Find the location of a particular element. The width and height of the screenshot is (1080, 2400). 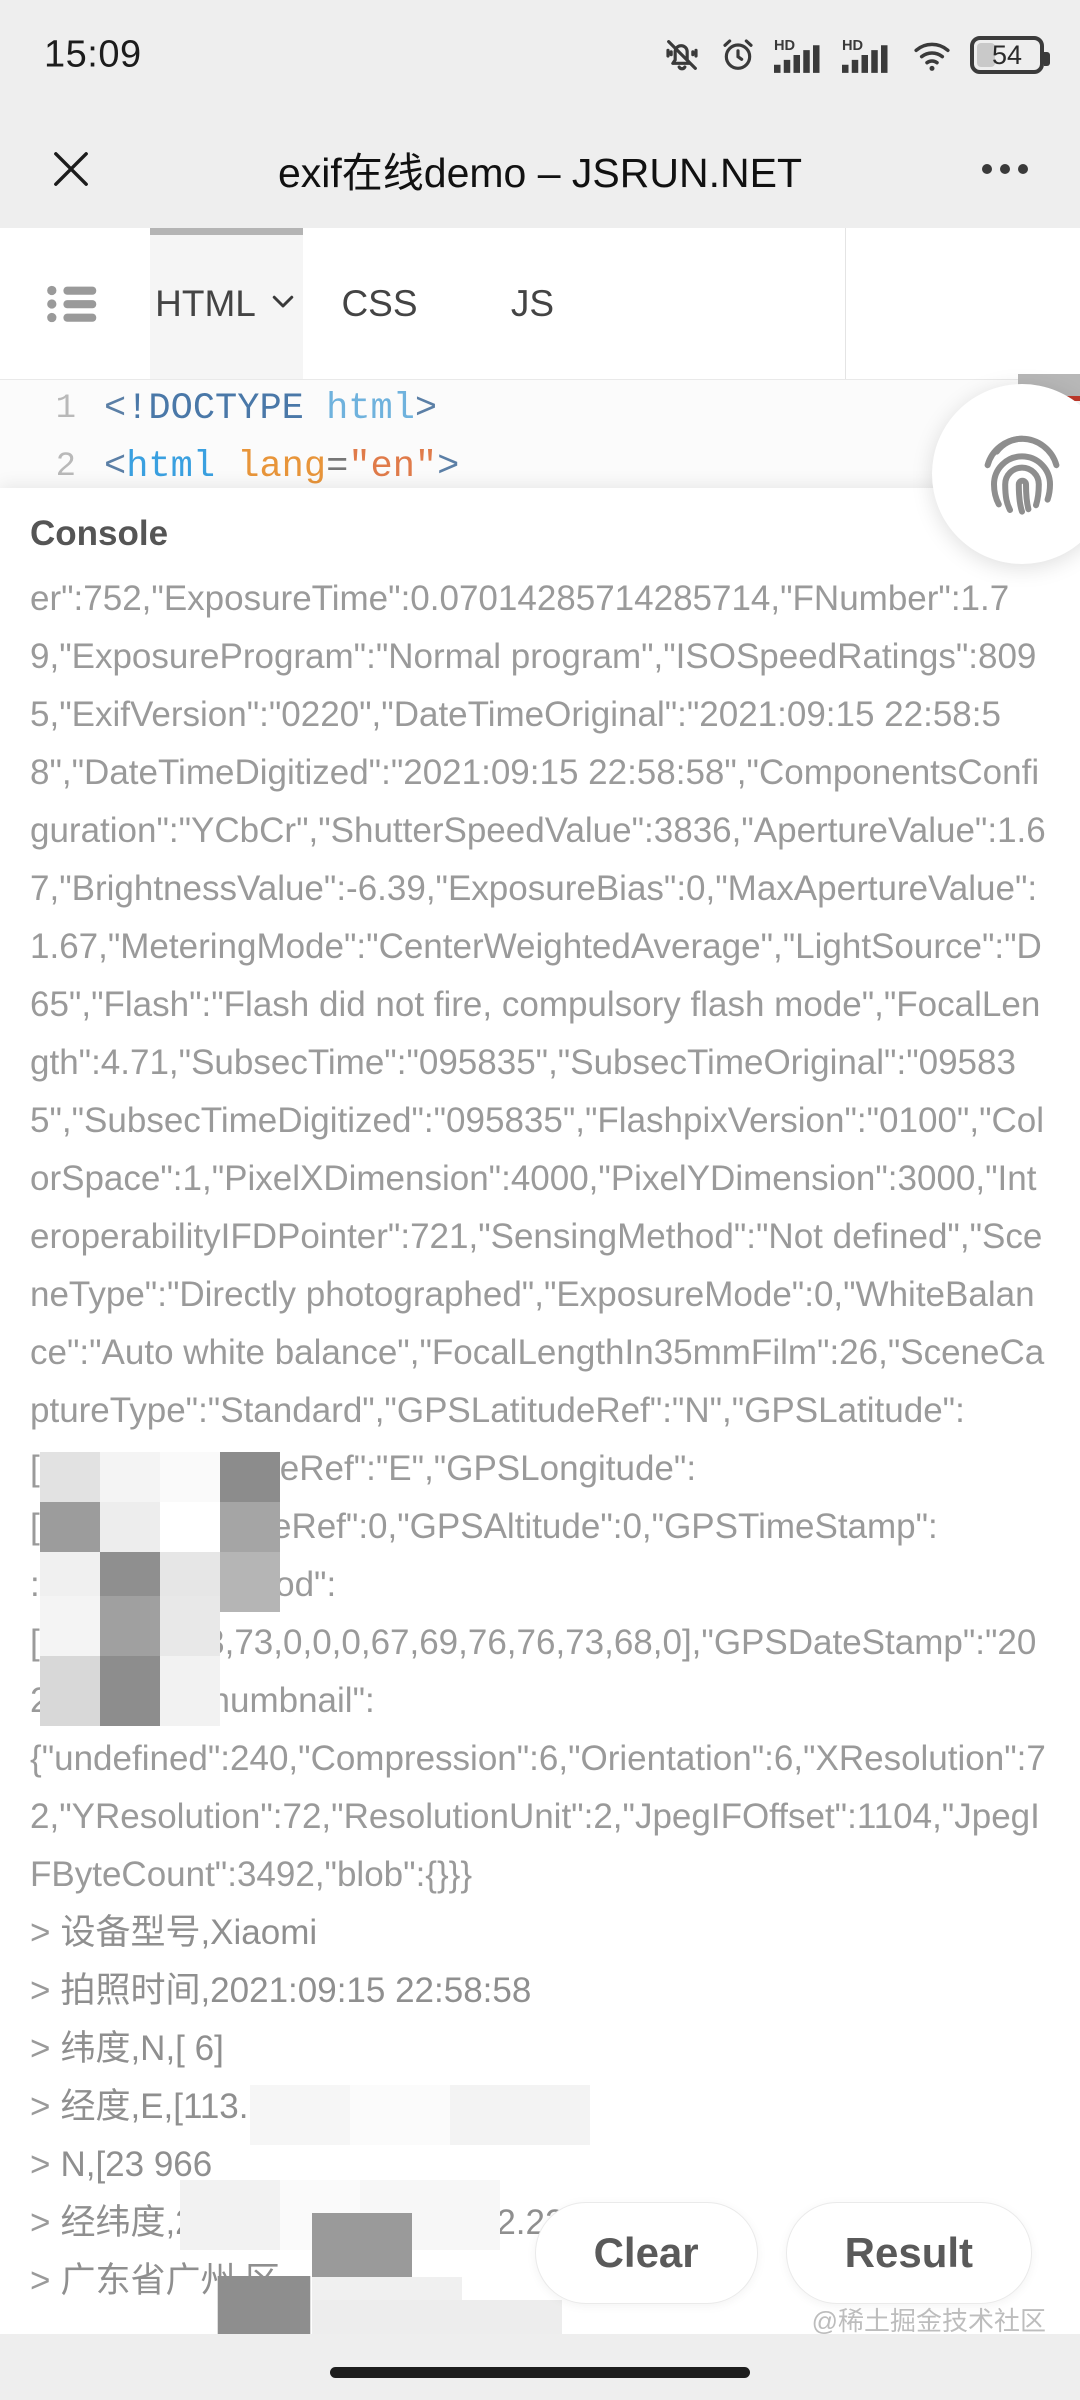

line-number: 1 is located at coordinates (65, 409).